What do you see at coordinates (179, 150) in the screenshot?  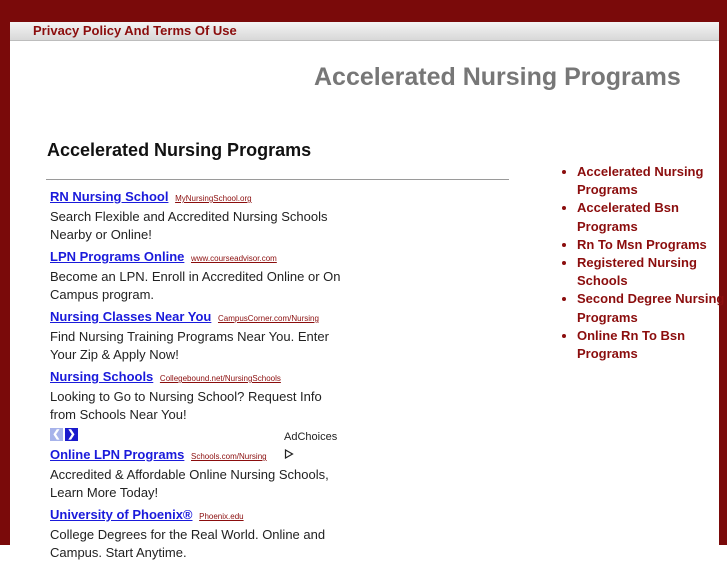 I see `page-title: Accelerated Nursing Programs` at bounding box center [179, 150].